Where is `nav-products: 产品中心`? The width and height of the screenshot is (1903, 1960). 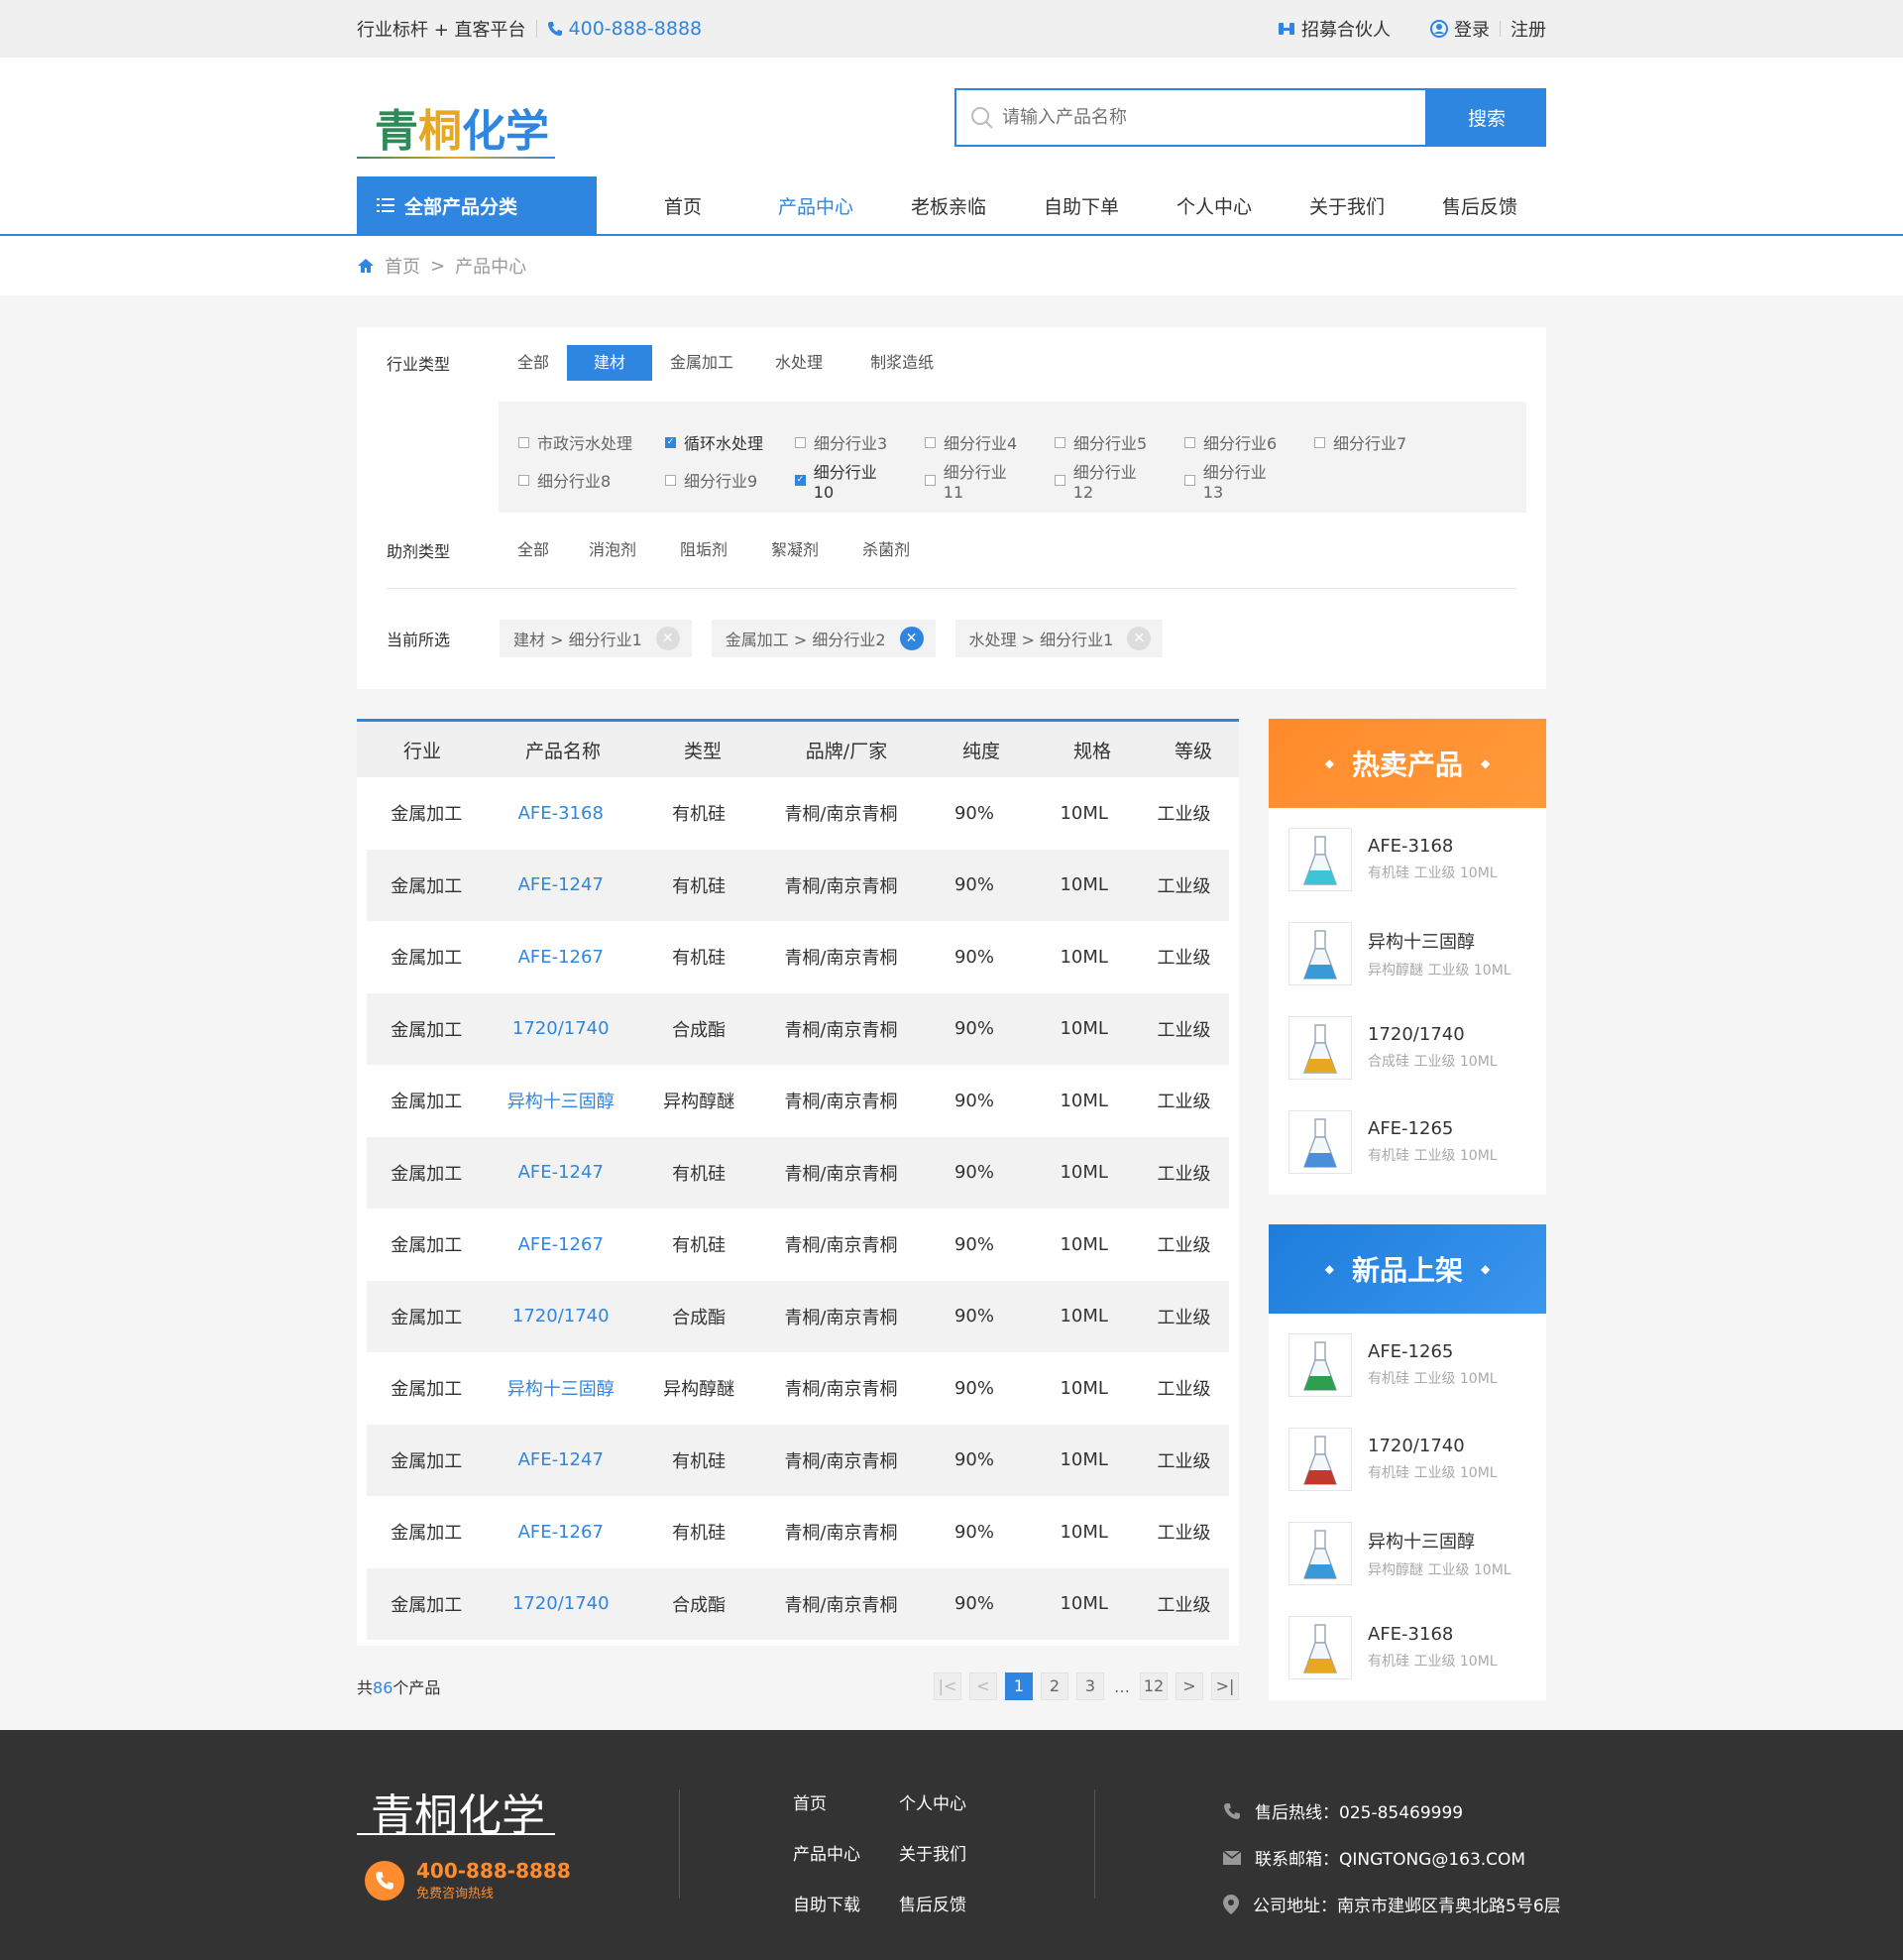 nav-products: 产品中心 is located at coordinates (815, 205).